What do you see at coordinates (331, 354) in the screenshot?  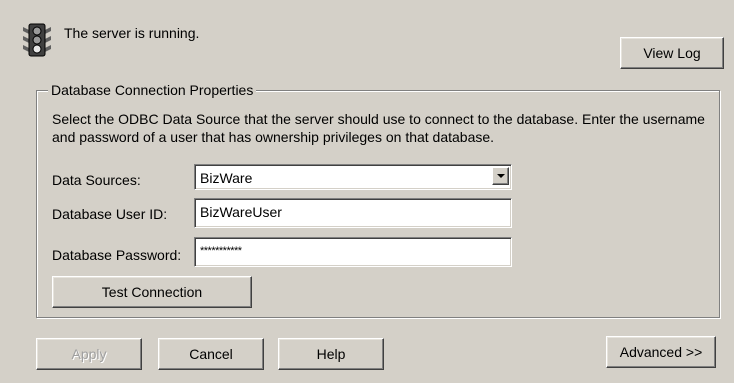 I see `help-button: Help` at bounding box center [331, 354].